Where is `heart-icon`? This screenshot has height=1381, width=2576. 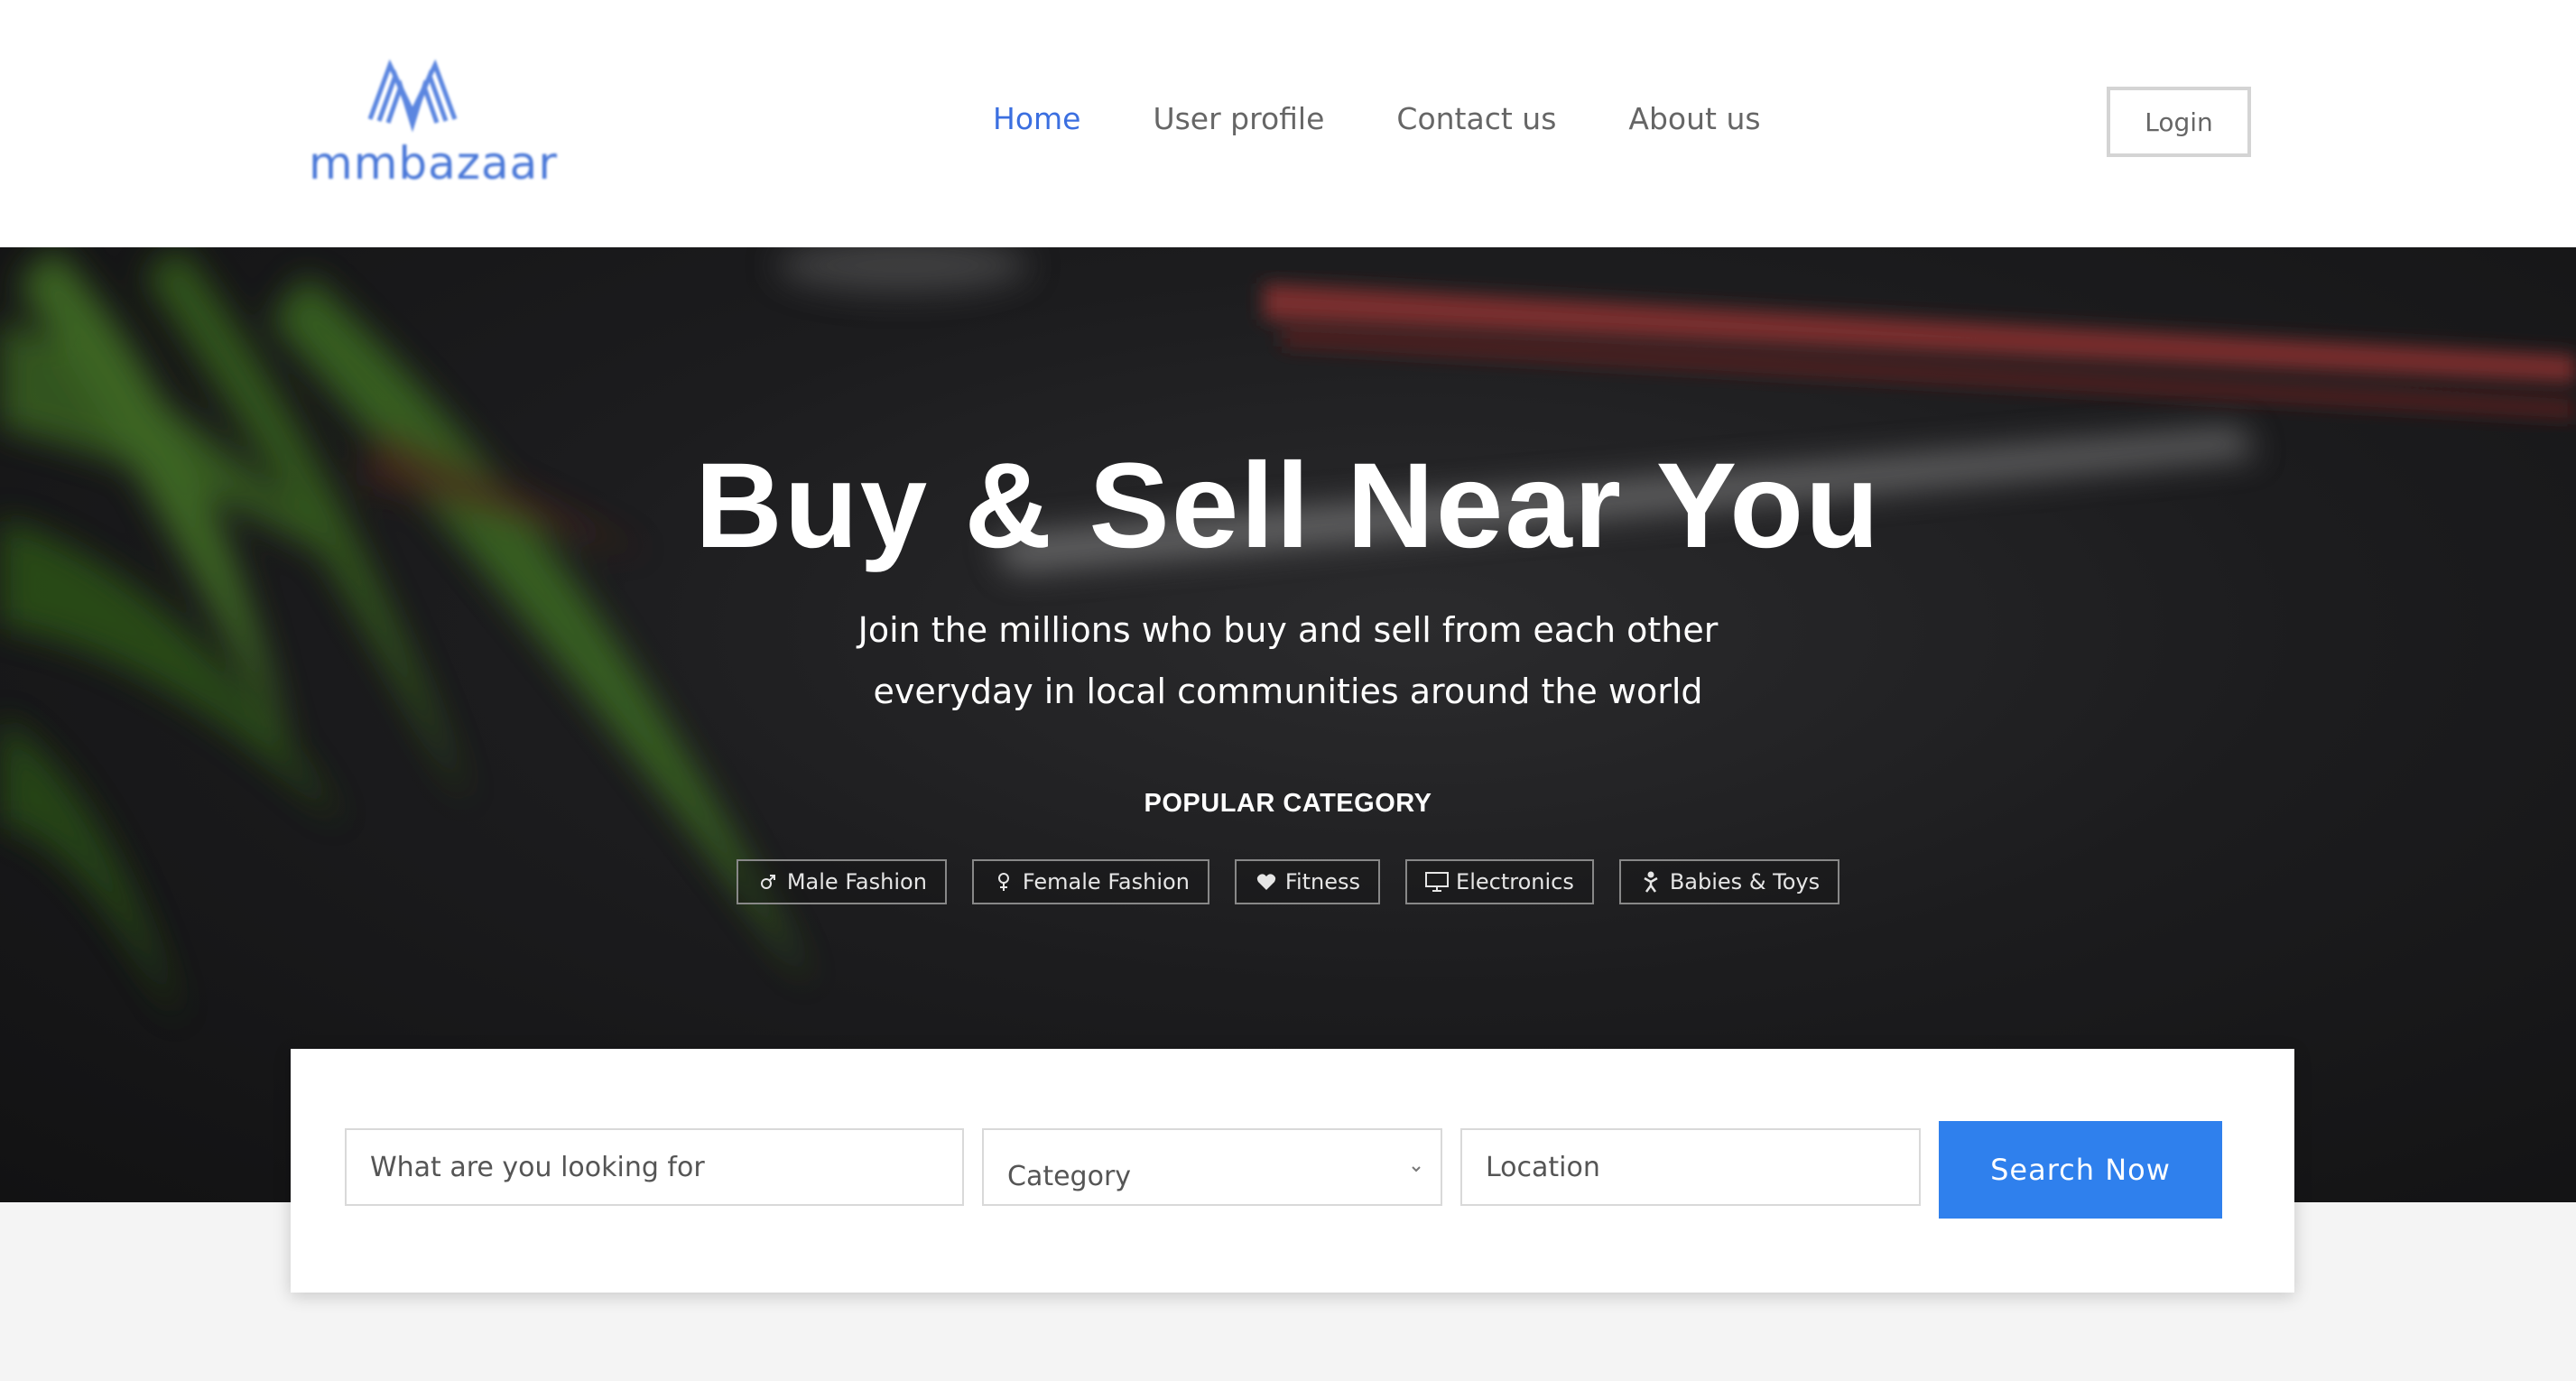
heart-icon is located at coordinates (1266, 882).